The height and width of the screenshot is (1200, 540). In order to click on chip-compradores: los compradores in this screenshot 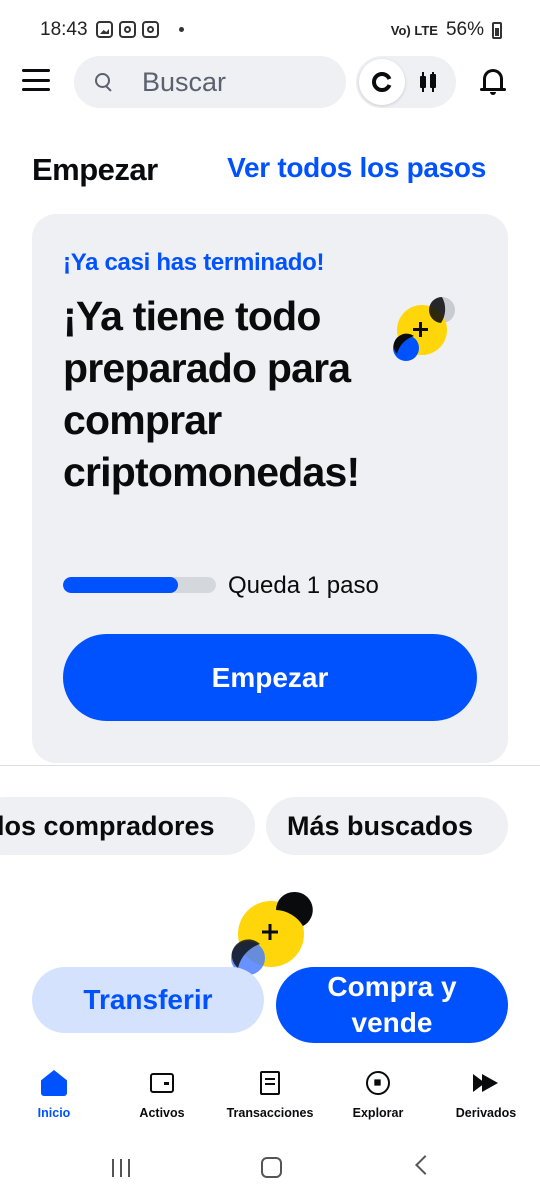, I will do `click(127, 826)`.